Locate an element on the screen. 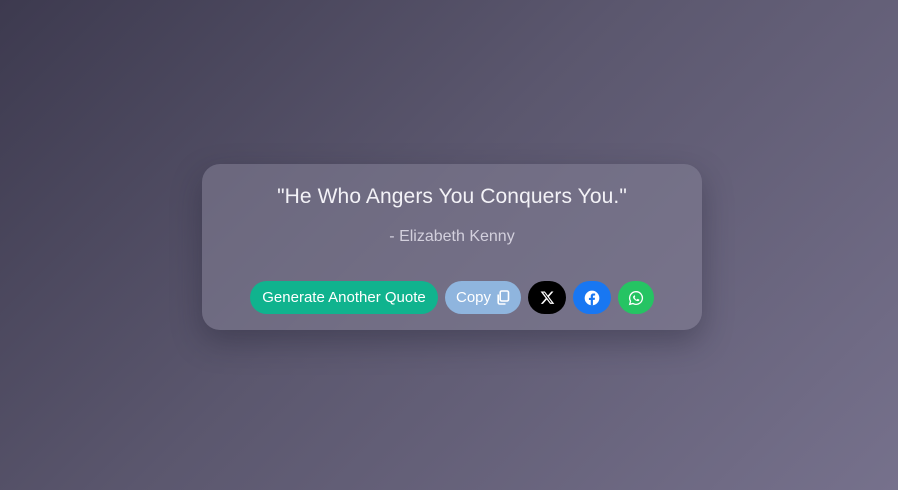  share-facebook-button is located at coordinates (592, 297).